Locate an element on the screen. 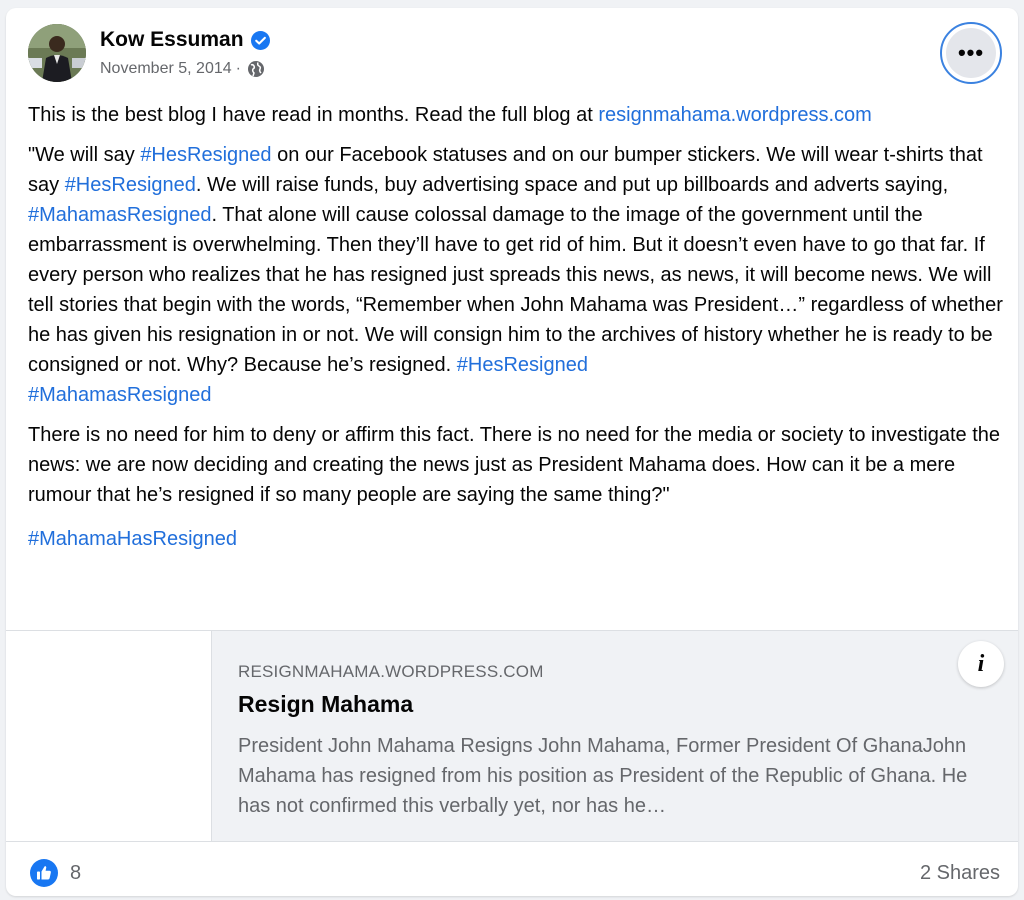 The height and width of the screenshot is (900, 1024). hashtag-mahamasresigned-2: #MahamasResigned is located at coordinates (119, 395).